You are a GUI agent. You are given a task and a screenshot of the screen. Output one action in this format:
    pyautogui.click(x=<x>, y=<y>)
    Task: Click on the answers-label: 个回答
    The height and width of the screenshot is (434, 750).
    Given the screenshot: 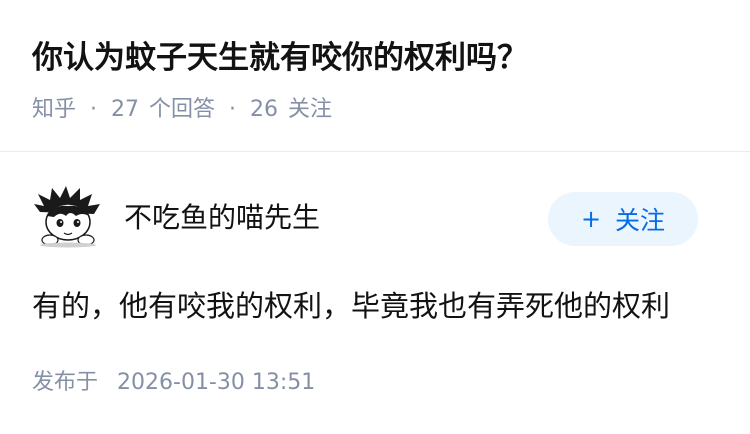 What is the action you would take?
    pyautogui.click(x=182, y=109)
    